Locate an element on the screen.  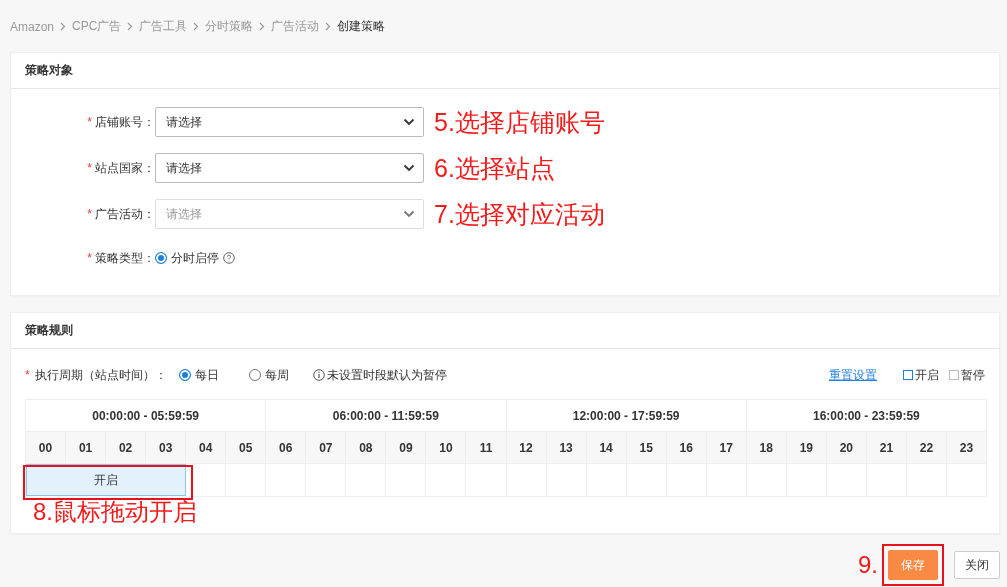
table-header: 17 is located at coordinates (726, 448).